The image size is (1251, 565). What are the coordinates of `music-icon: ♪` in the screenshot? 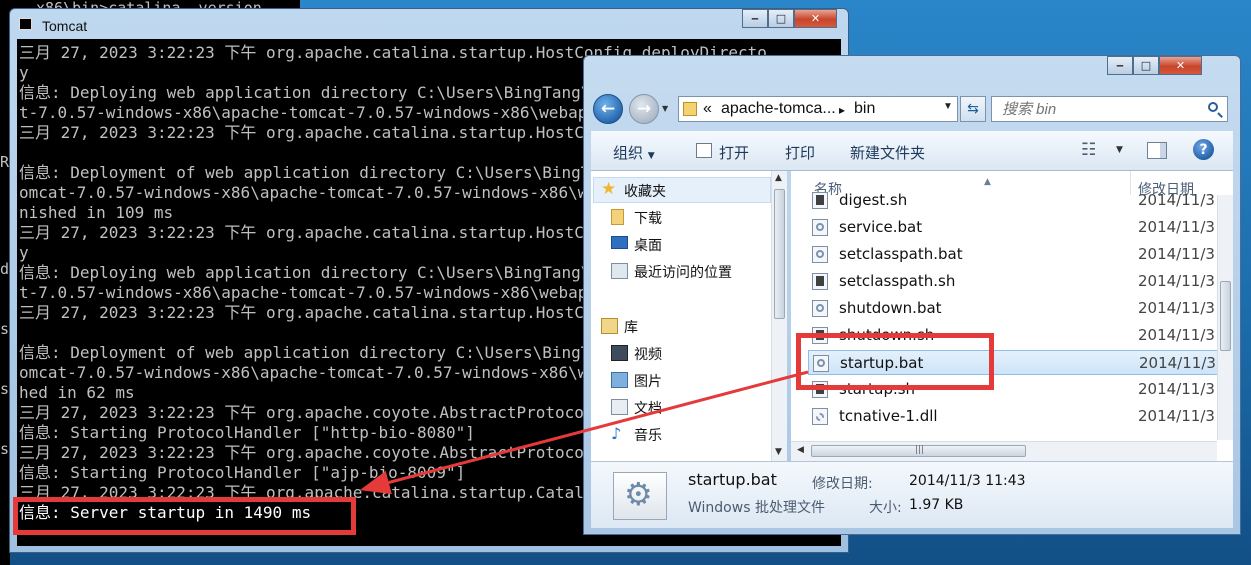 It's located at (616, 433).